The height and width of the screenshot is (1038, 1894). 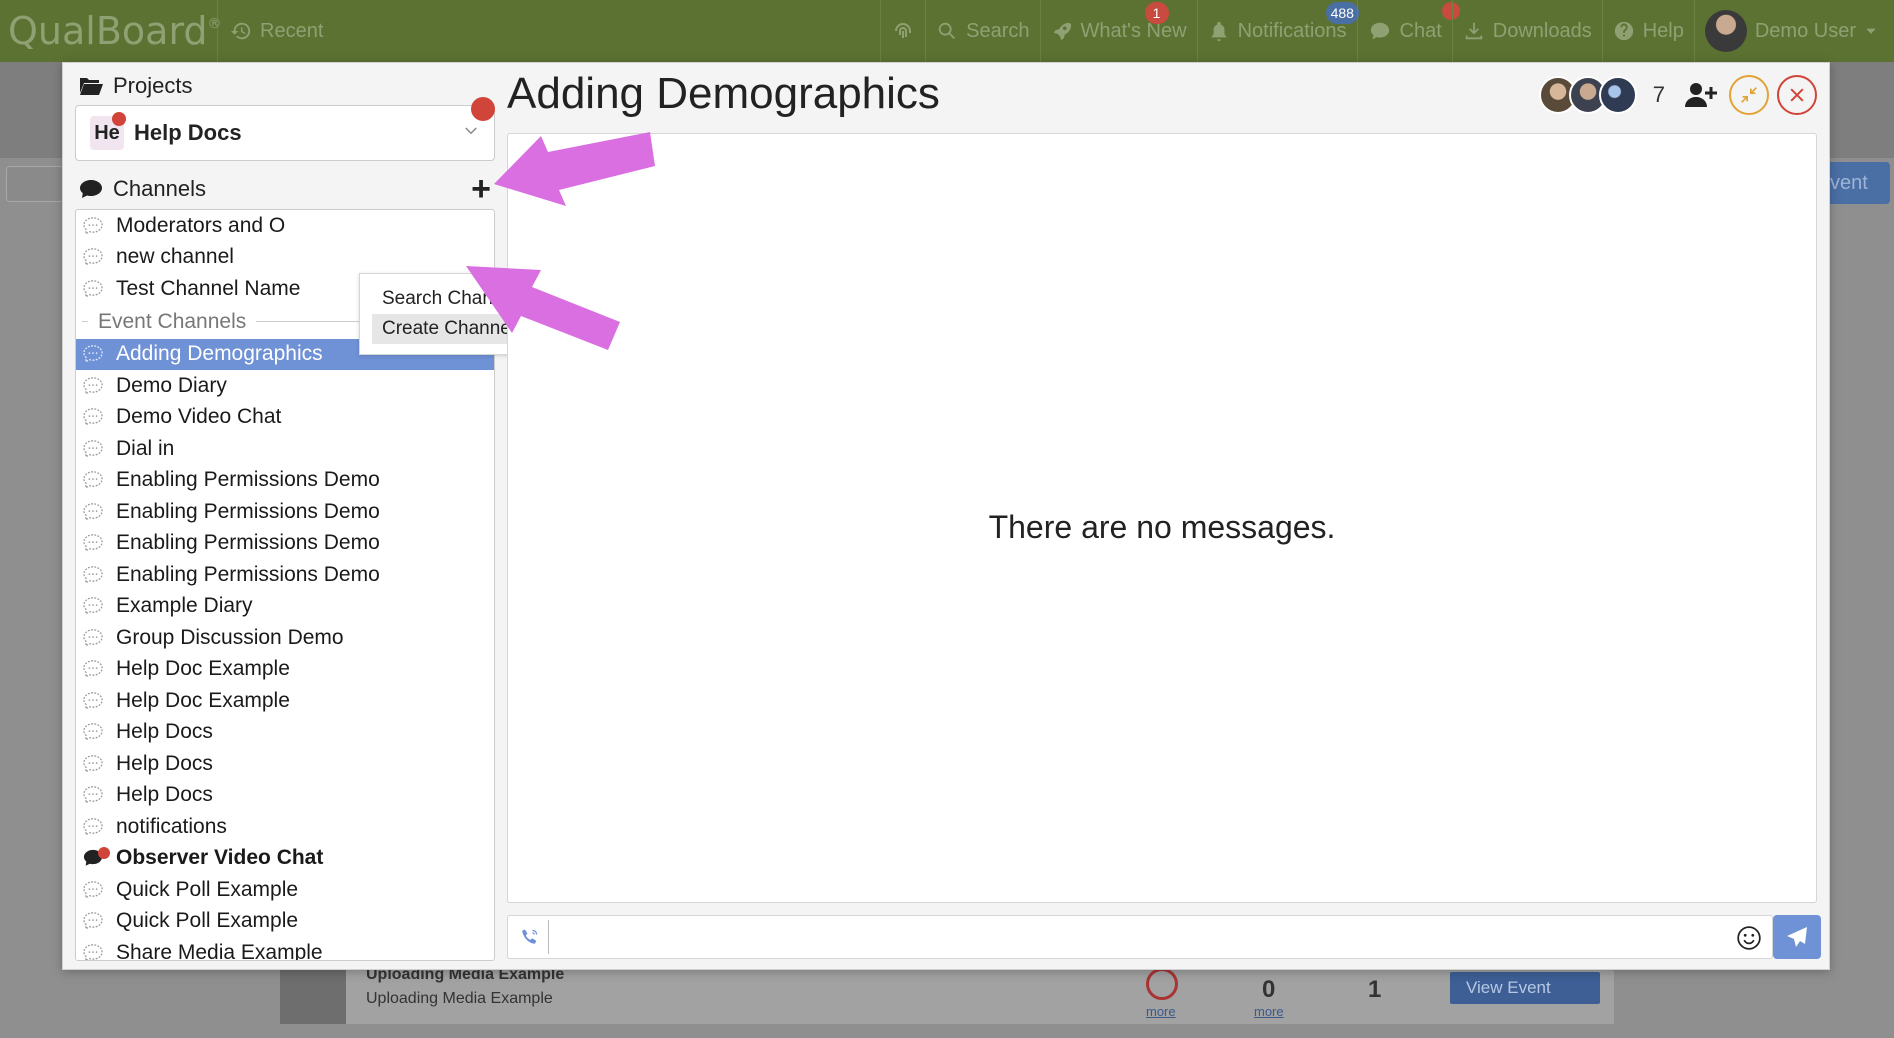 What do you see at coordinates (207, 921) in the screenshot?
I see `channel-label: Quick Poll Example` at bounding box center [207, 921].